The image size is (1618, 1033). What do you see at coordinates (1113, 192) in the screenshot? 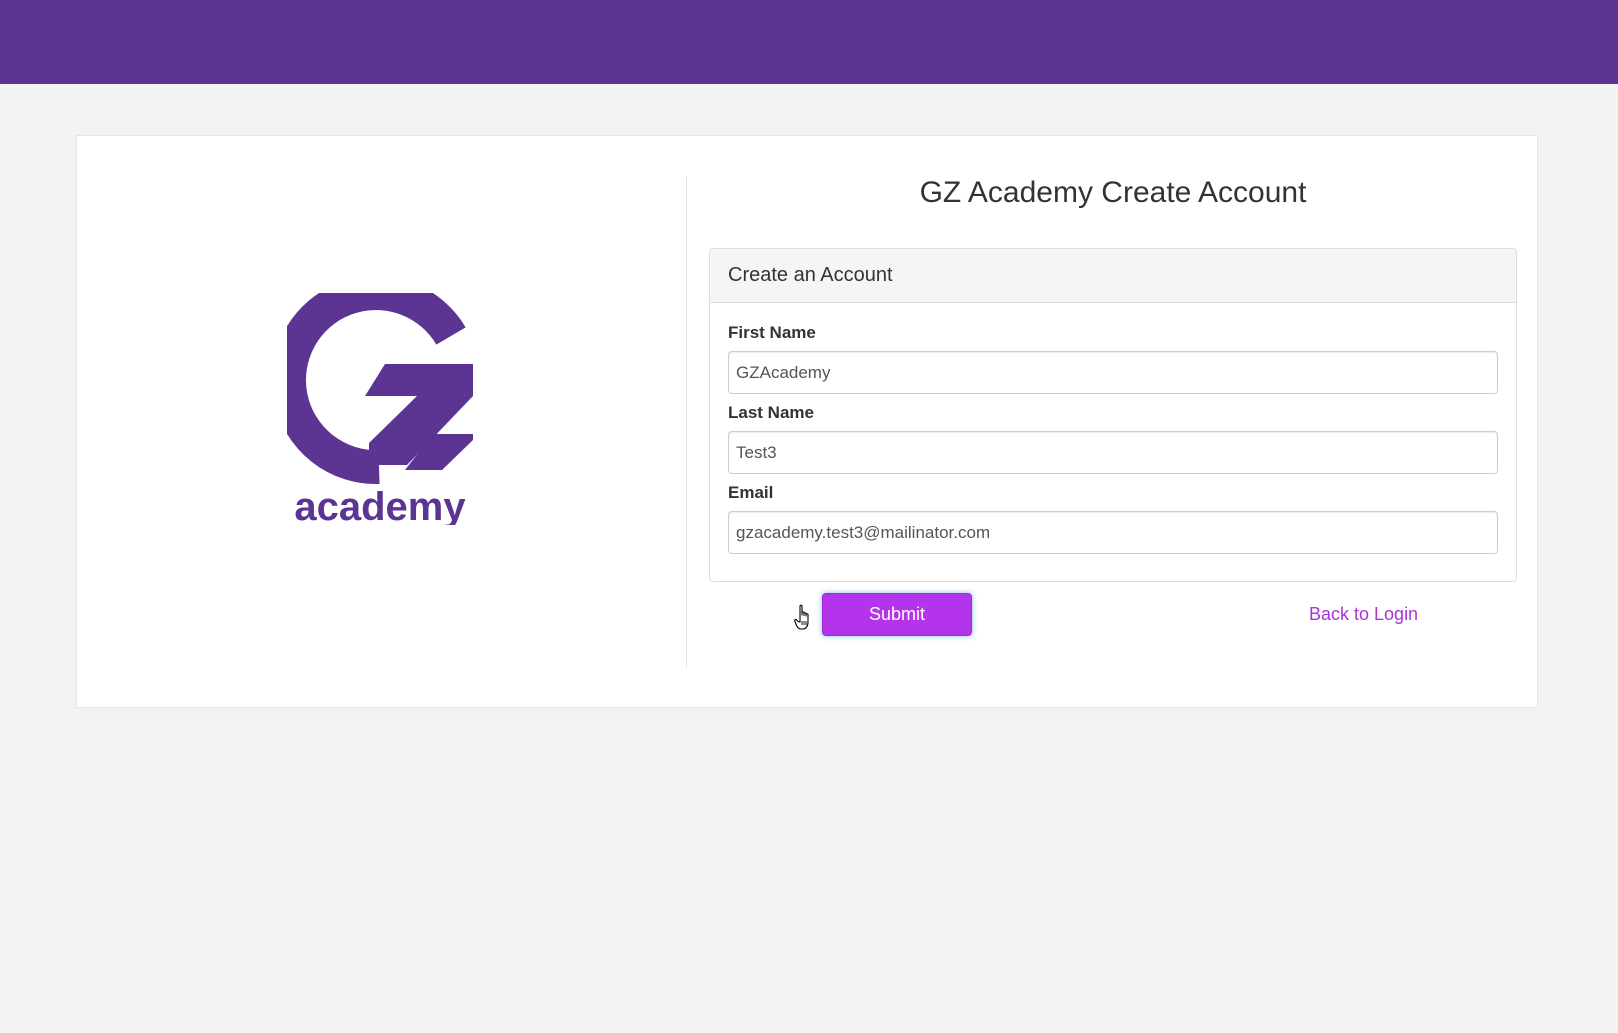
I see `page-title: GZ Academy Create Account` at bounding box center [1113, 192].